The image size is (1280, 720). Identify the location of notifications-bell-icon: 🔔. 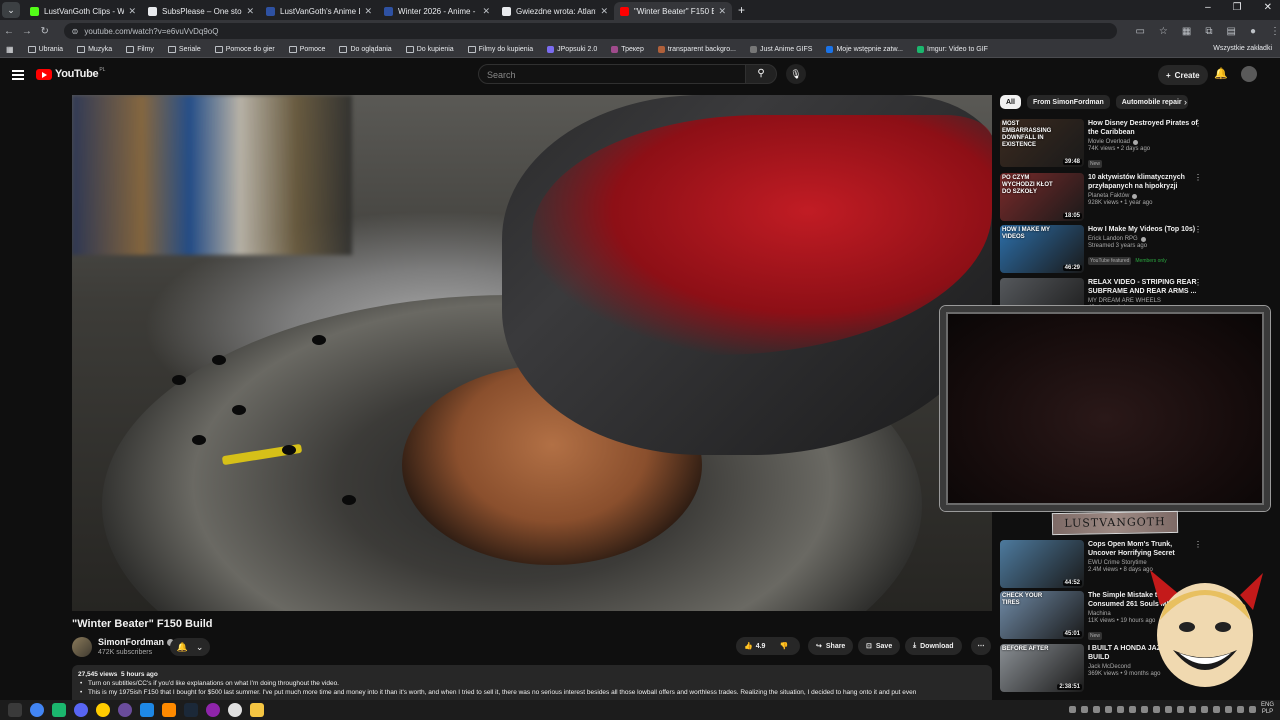
(1221, 73).